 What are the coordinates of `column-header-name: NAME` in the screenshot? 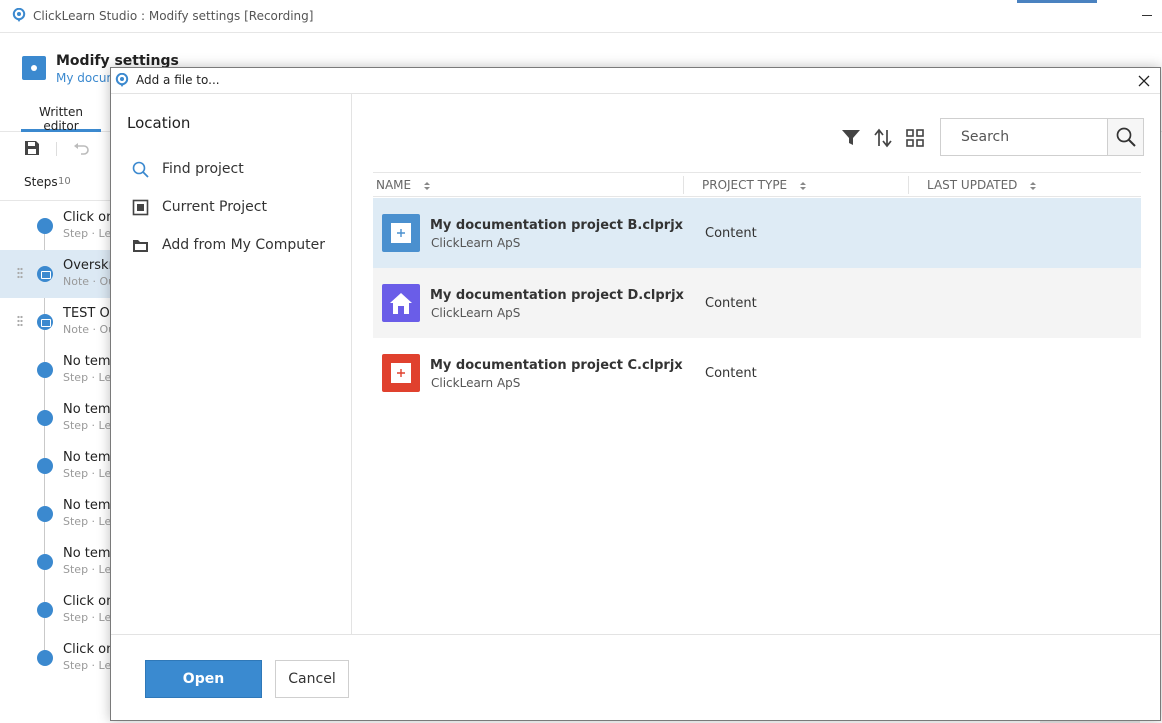 It's located at (403, 185).